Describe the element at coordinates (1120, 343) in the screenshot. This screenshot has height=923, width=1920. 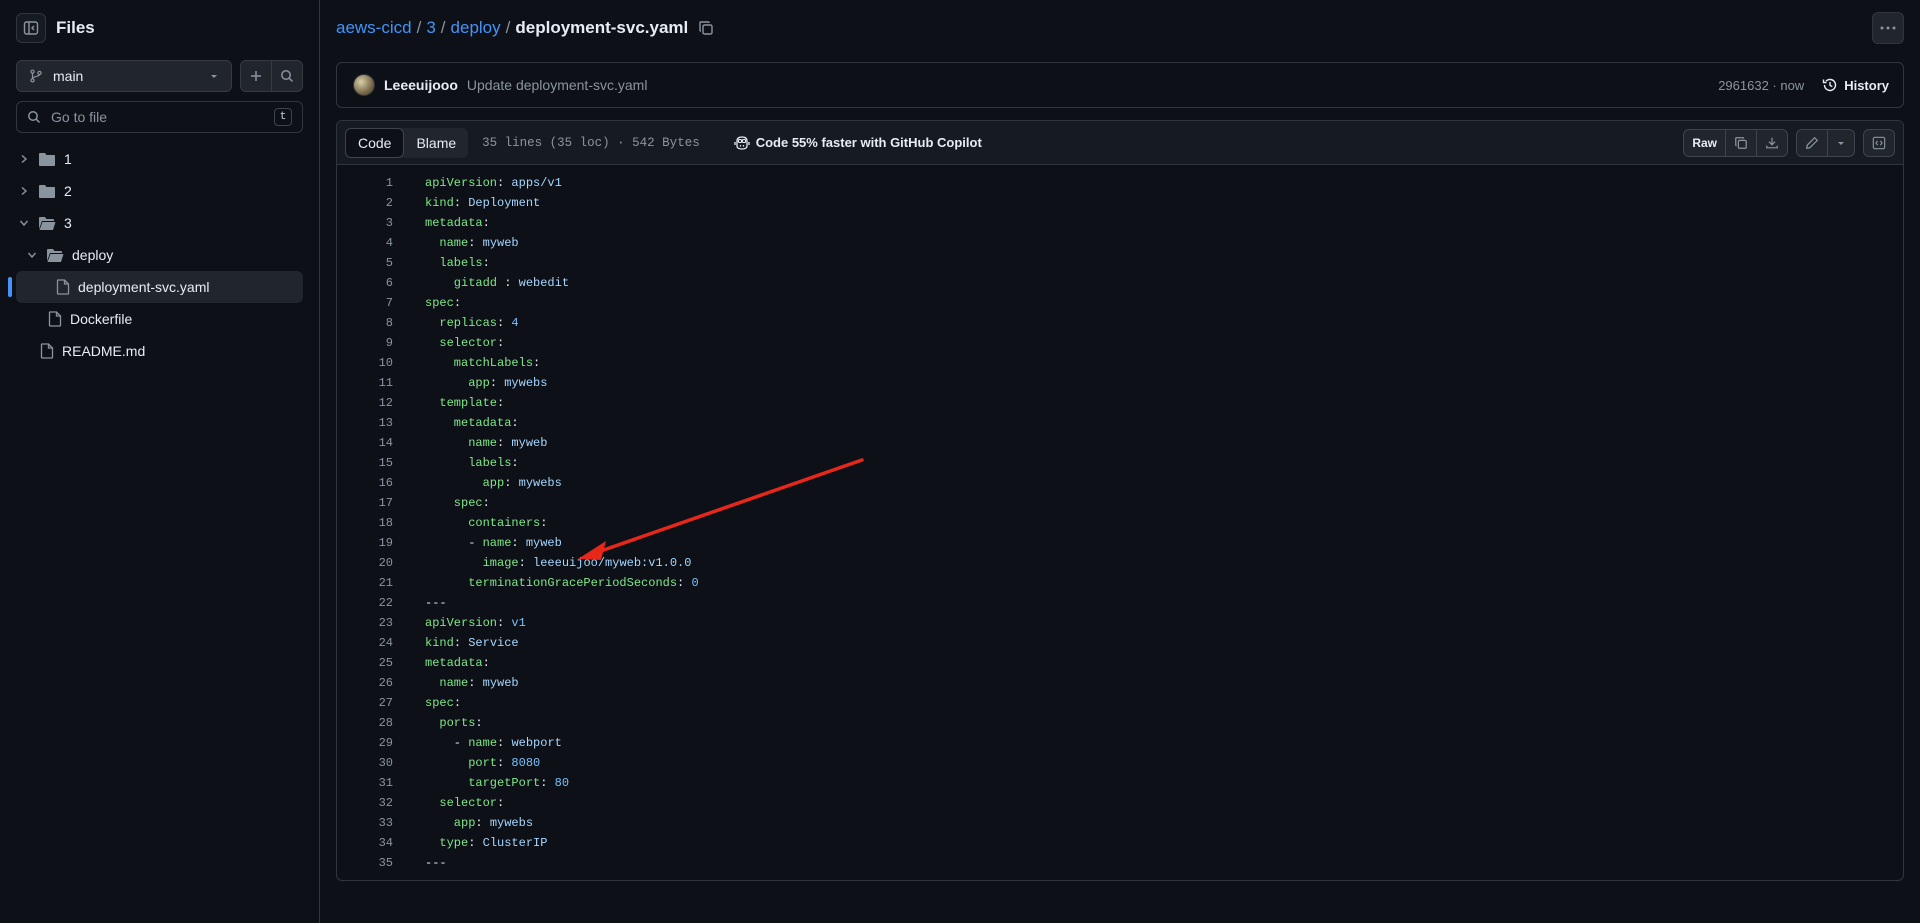
I see `code-line: 9 selector:` at that location.